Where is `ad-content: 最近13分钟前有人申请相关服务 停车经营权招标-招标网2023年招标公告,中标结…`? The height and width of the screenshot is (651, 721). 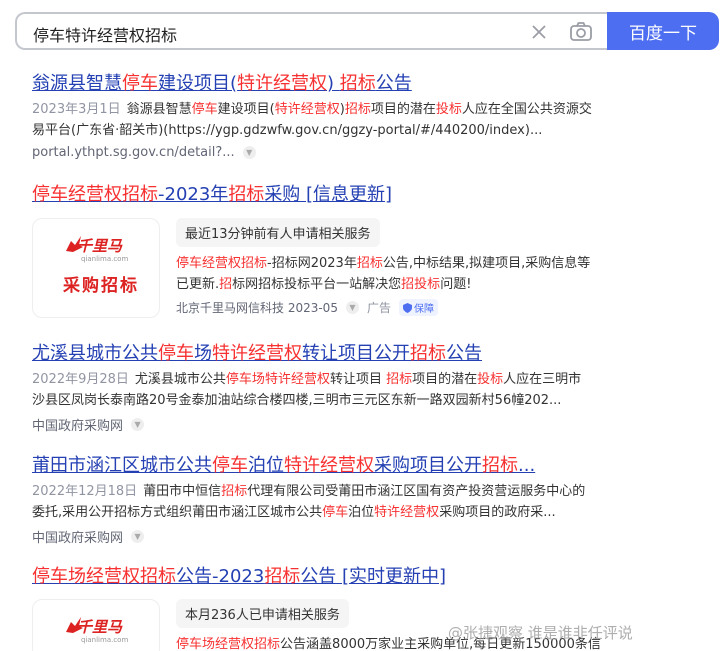 ad-content: 最近13分钟前有人申请相关服务 停车经营权招标-招标网2023年招标公告,中标结… is located at coordinates (386, 267).